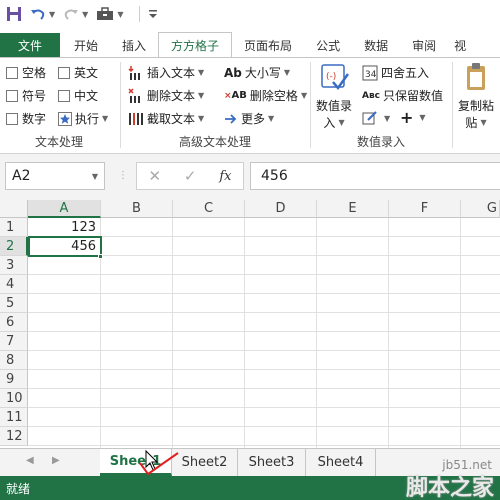 The height and width of the screenshot is (500, 500). Describe the element at coordinates (109, 14) in the screenshot. I see `toolbox-button: ▼` at that location.